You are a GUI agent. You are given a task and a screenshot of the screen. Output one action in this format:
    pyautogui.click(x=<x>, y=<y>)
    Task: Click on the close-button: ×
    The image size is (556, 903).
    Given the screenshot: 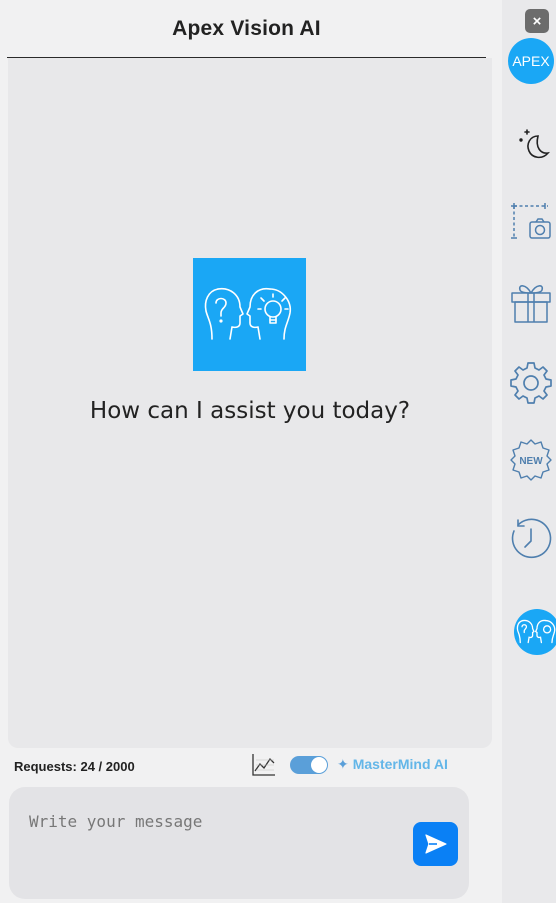 What is the action you would take?
    pyautogui.click(x=537, y=21)
    